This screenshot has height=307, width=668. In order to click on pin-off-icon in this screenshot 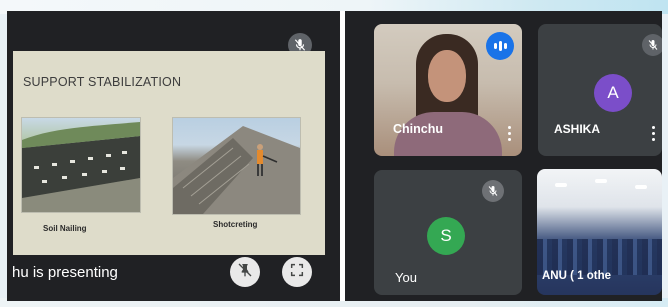, I will do `click(245, 272)`.